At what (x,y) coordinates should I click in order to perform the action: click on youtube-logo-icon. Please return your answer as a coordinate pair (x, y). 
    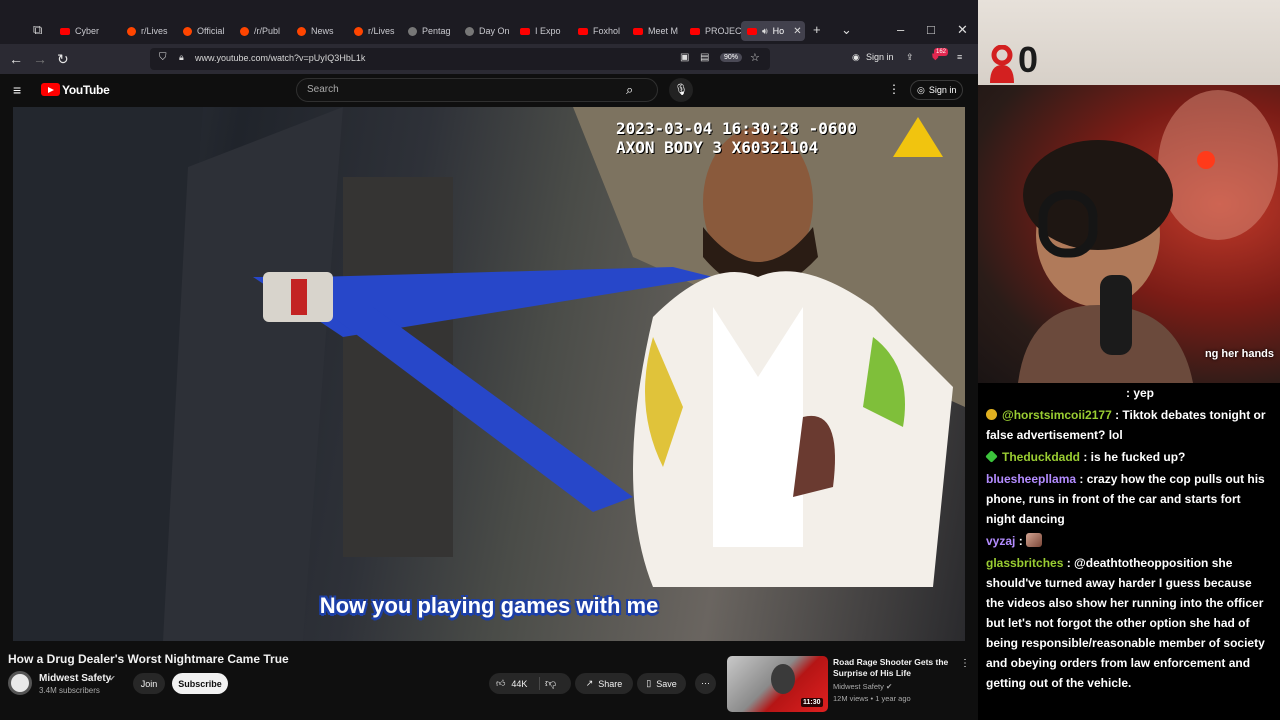
    Looking at the image, I should click on (50, 89).